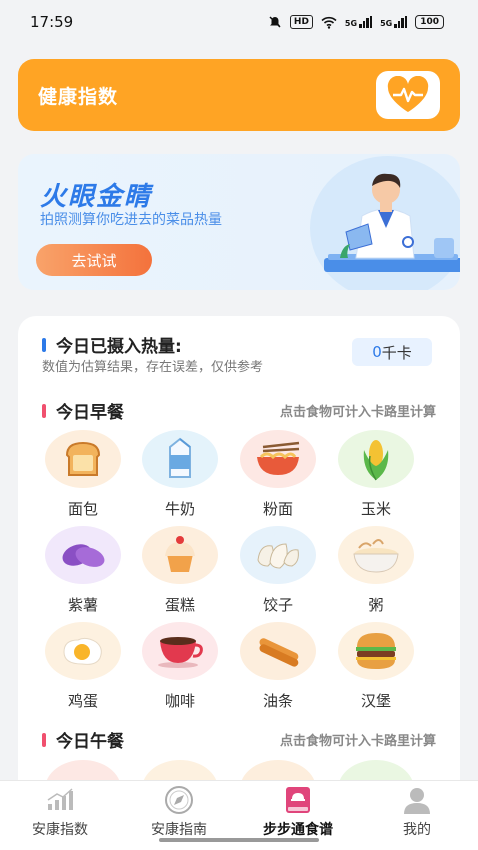 The image size is (478, 850). Describe the element at coordinates (357, 741) in the screenshot. I see `lunch-hint: 点击食物可计入卡路里计算` at that location.